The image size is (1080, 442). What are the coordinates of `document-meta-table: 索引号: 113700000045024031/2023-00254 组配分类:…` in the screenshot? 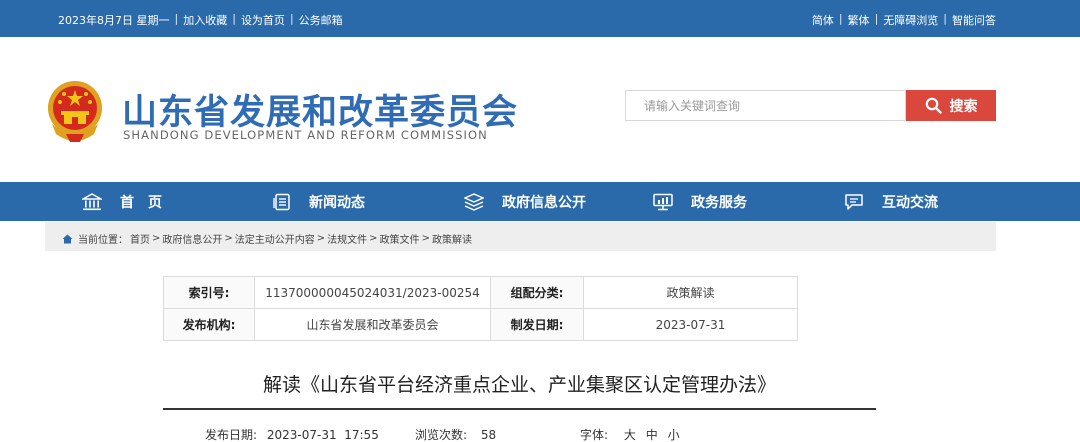 It's located at (480, 308).